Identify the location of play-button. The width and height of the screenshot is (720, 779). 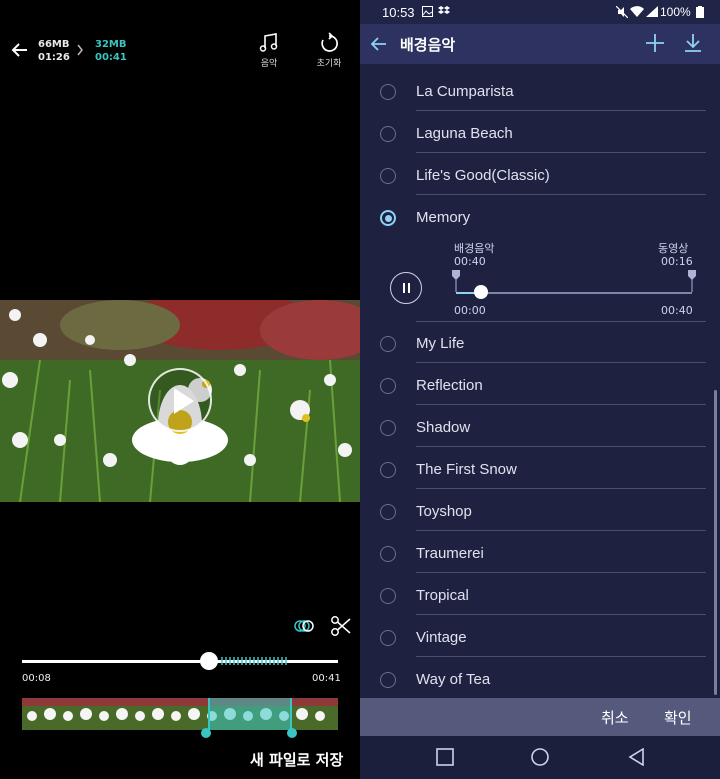
(180, 400).